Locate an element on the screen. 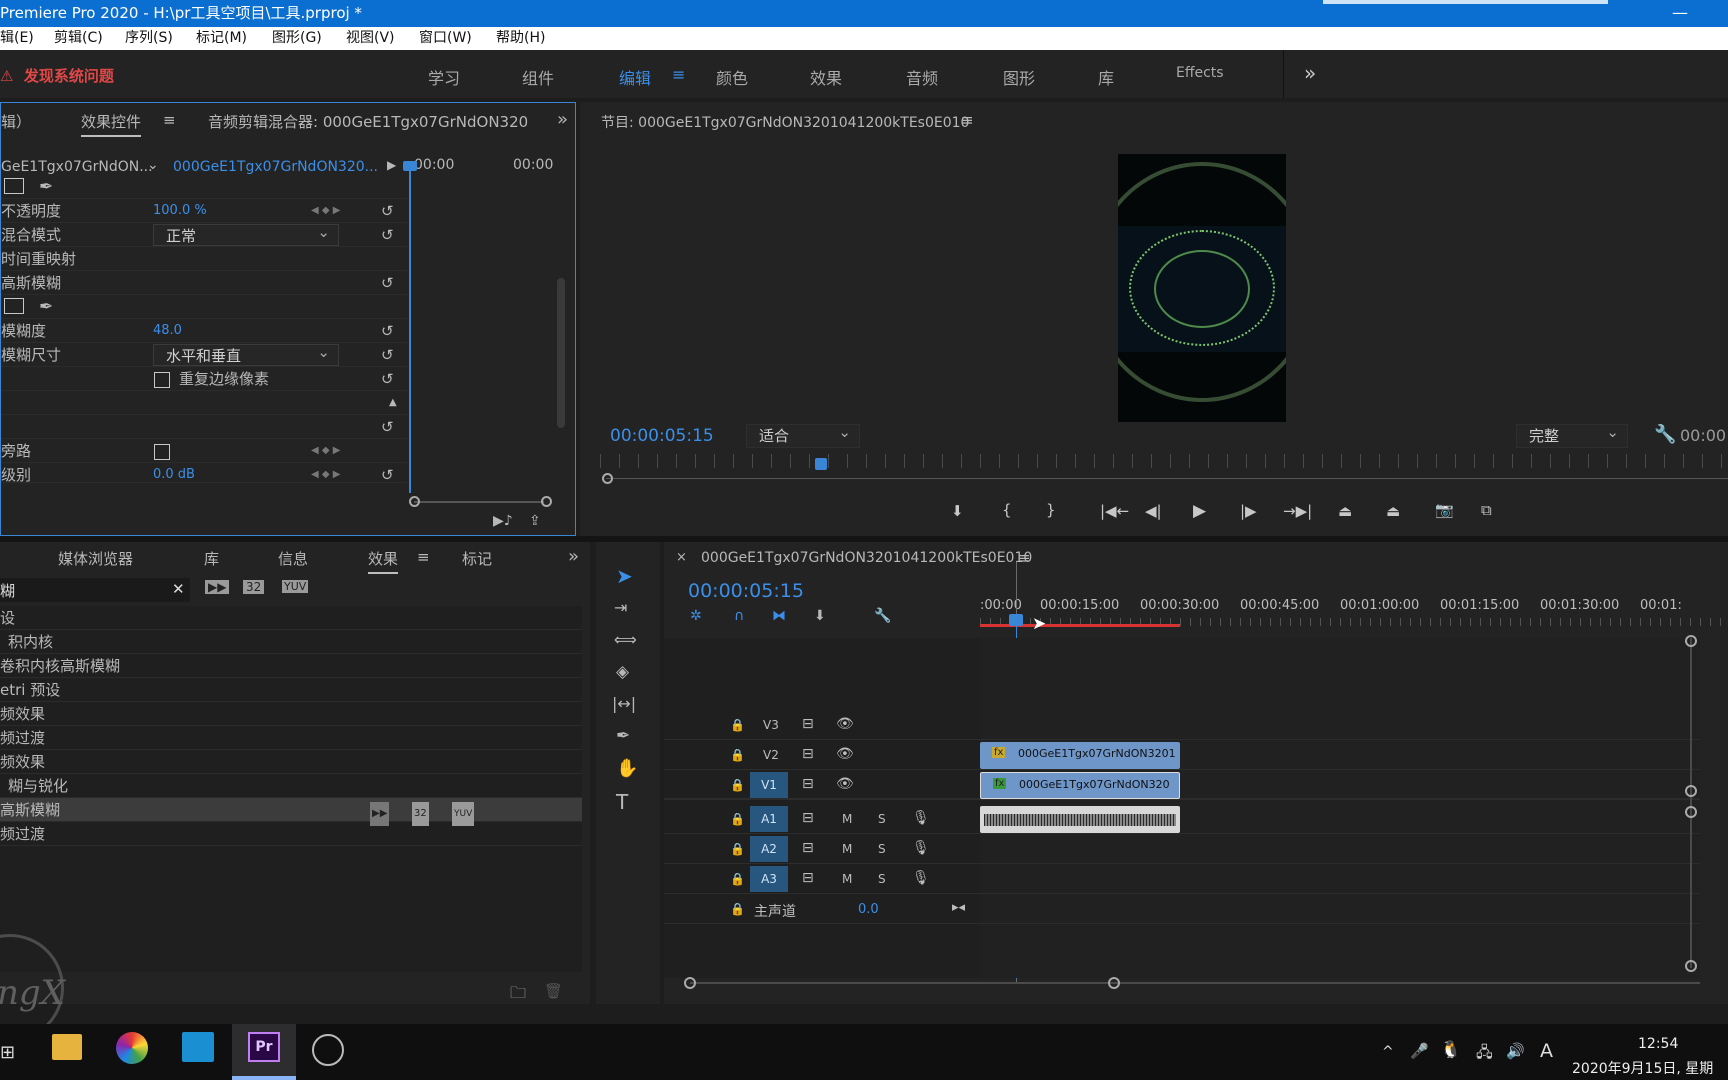  blend-mode-select: 正常 is located at coordinates (246, 233).